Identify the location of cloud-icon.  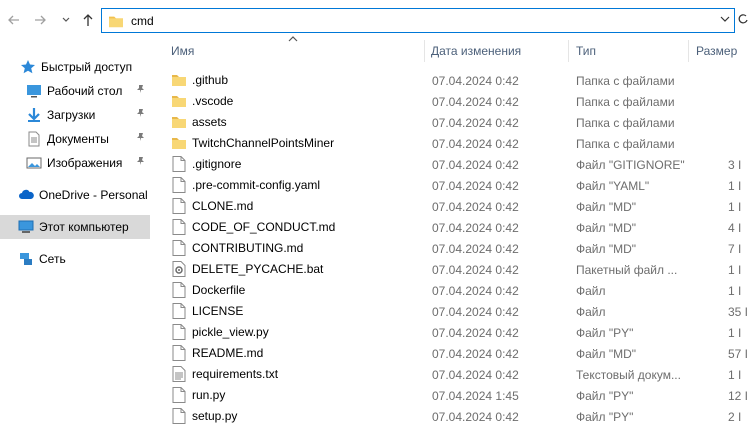
(26, 194).